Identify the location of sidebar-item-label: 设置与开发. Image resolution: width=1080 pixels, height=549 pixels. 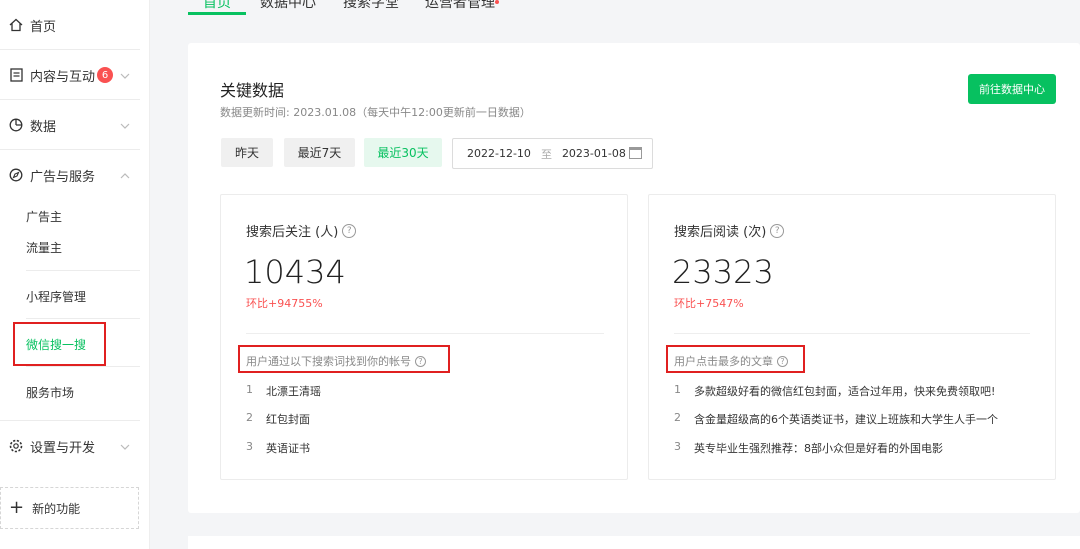
(63, 448).